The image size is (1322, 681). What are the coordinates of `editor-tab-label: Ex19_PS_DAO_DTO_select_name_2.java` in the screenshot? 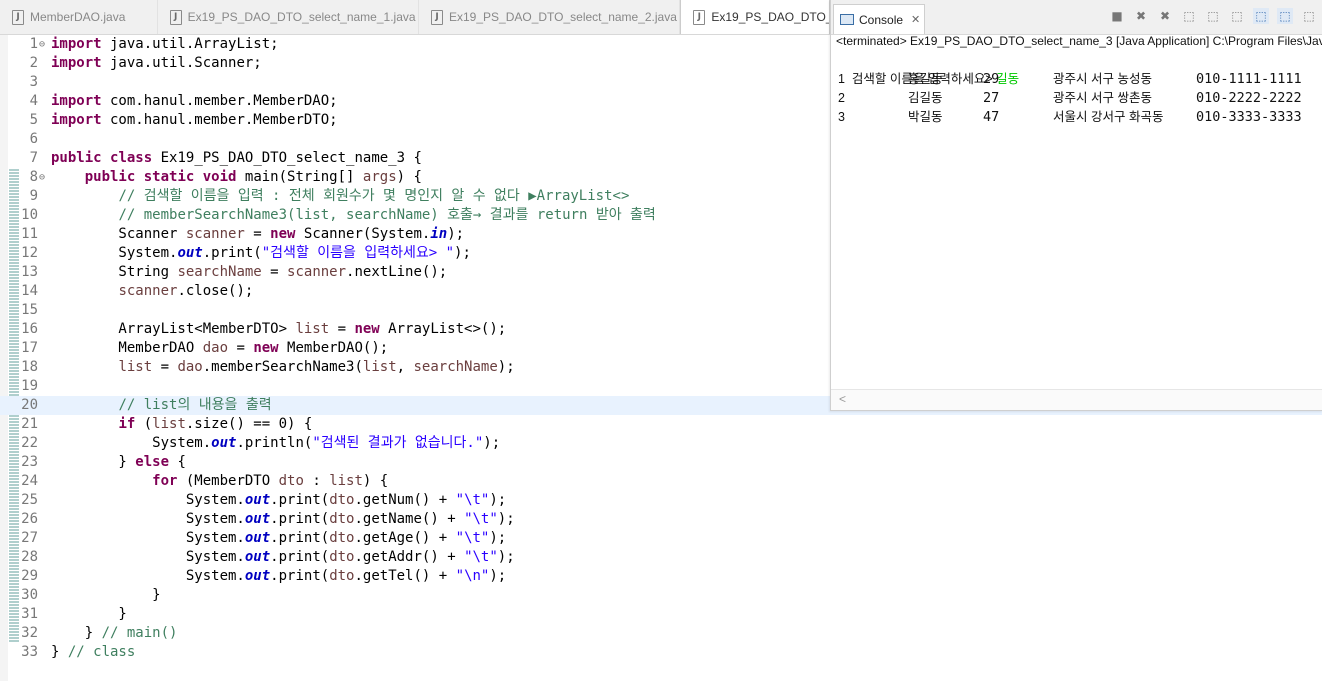 It's located at (563, 17).